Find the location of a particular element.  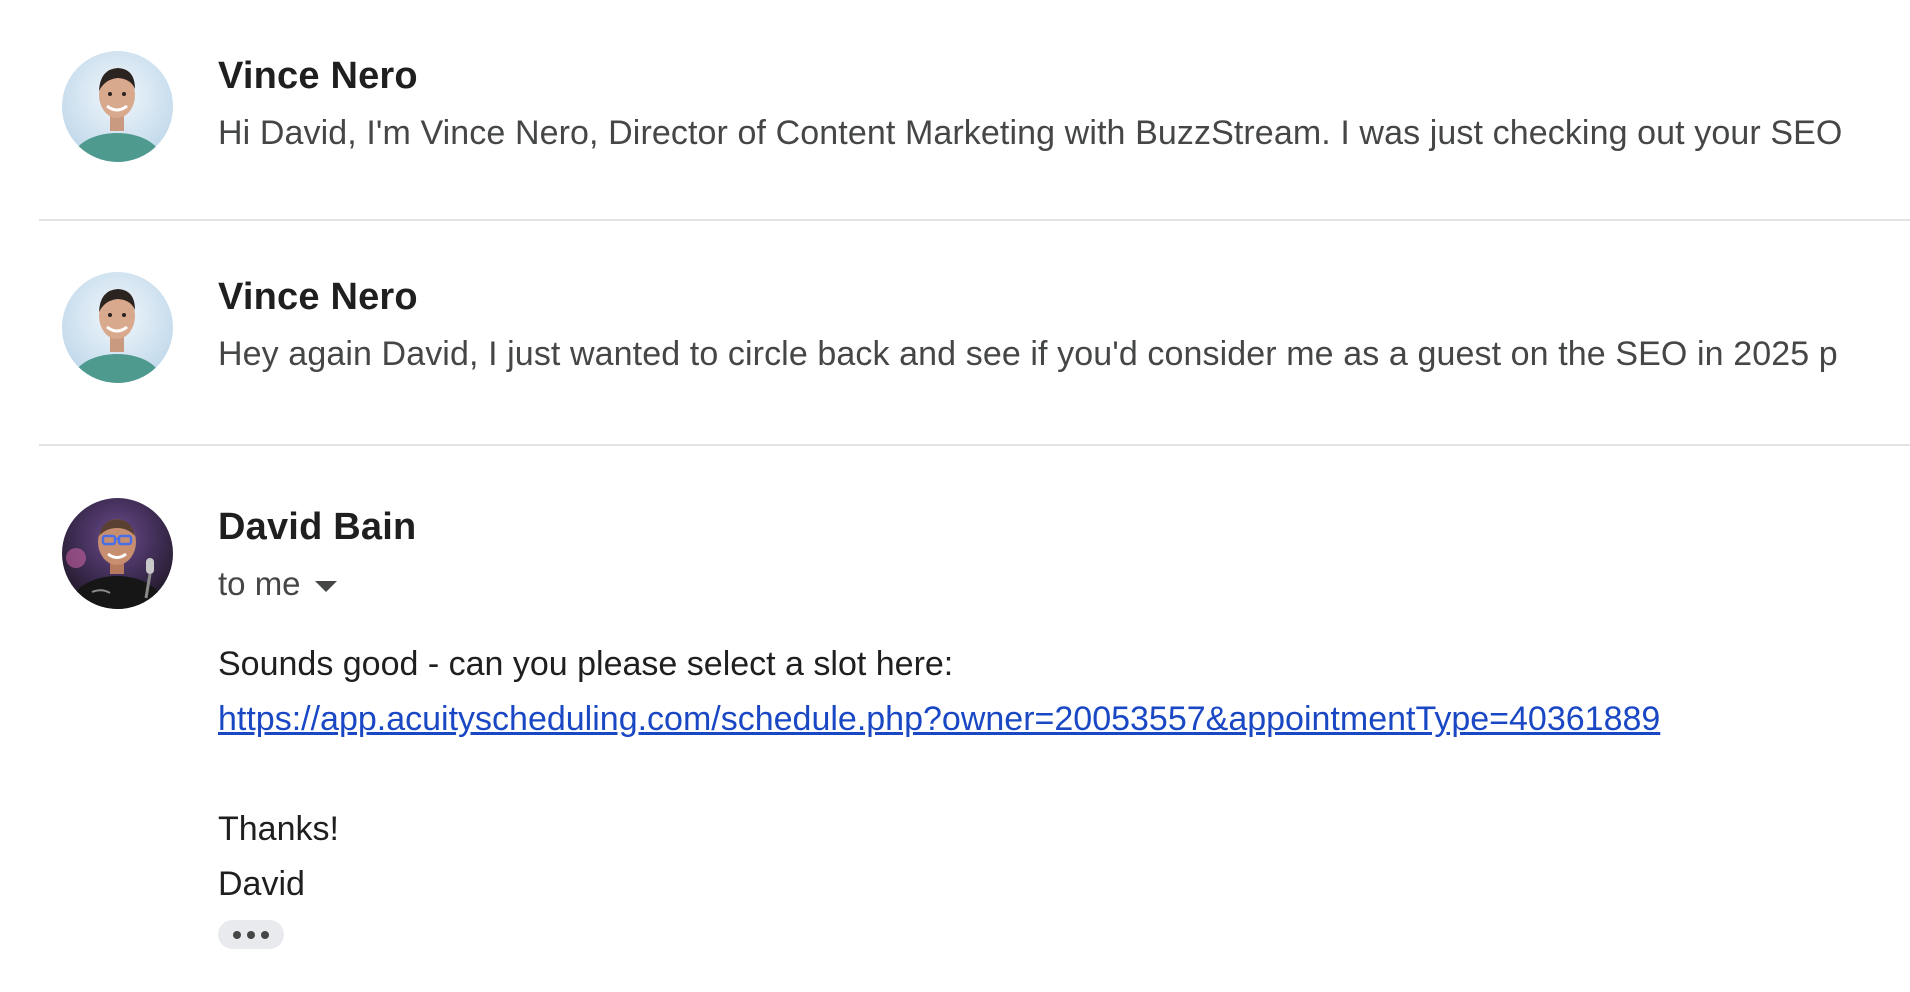

recipient-details-toggle: to me is located at coordinates (277, 584).